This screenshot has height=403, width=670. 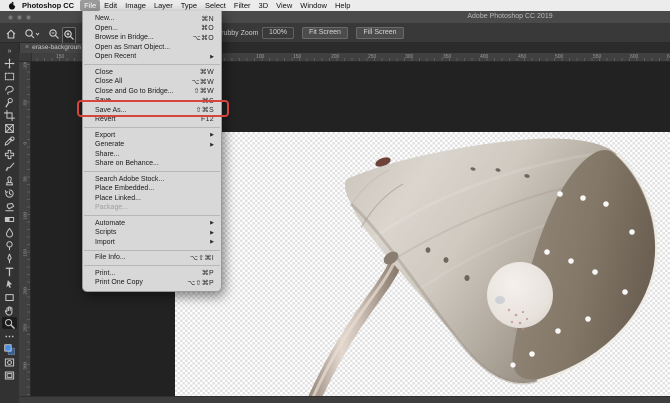 What do you see at coordinates (119, 283) in the screenshot?
I see `menu-item-label: Print One Copy` at bounding box center [119, 283].